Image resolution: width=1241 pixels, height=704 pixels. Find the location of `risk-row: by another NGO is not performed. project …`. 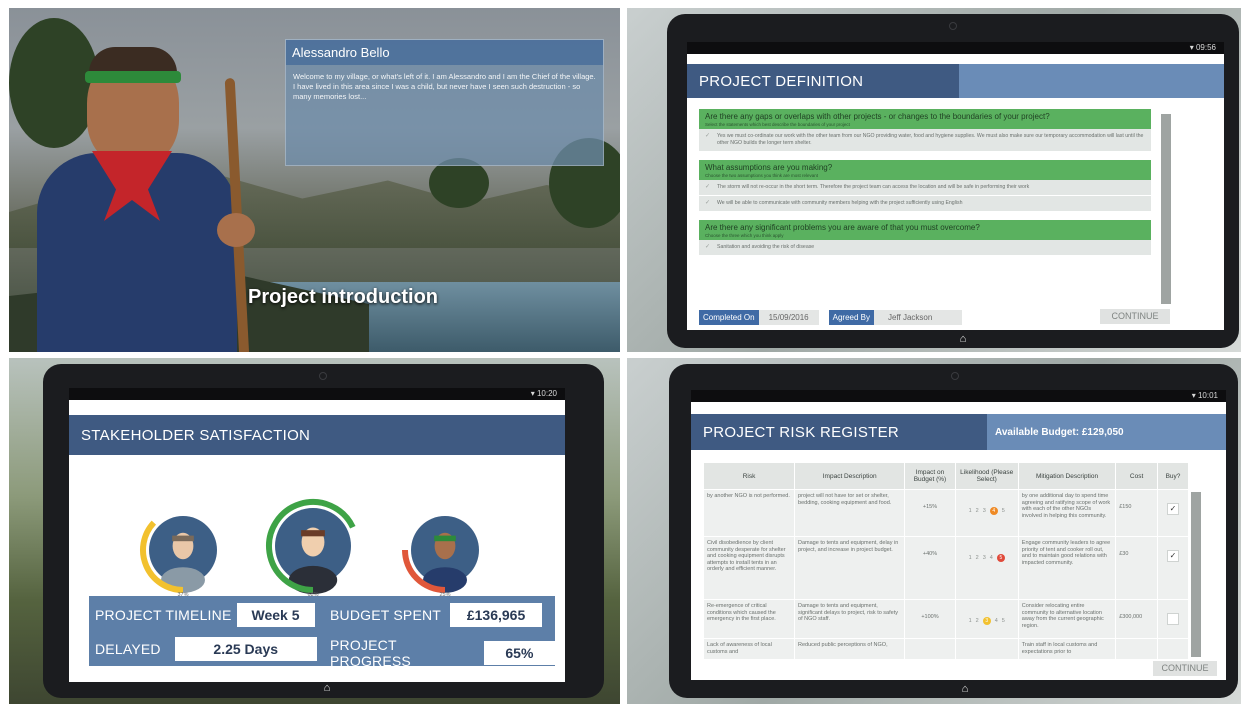

risk-row: by another NGO is not performed. project … is located at coordinates (946, 513).